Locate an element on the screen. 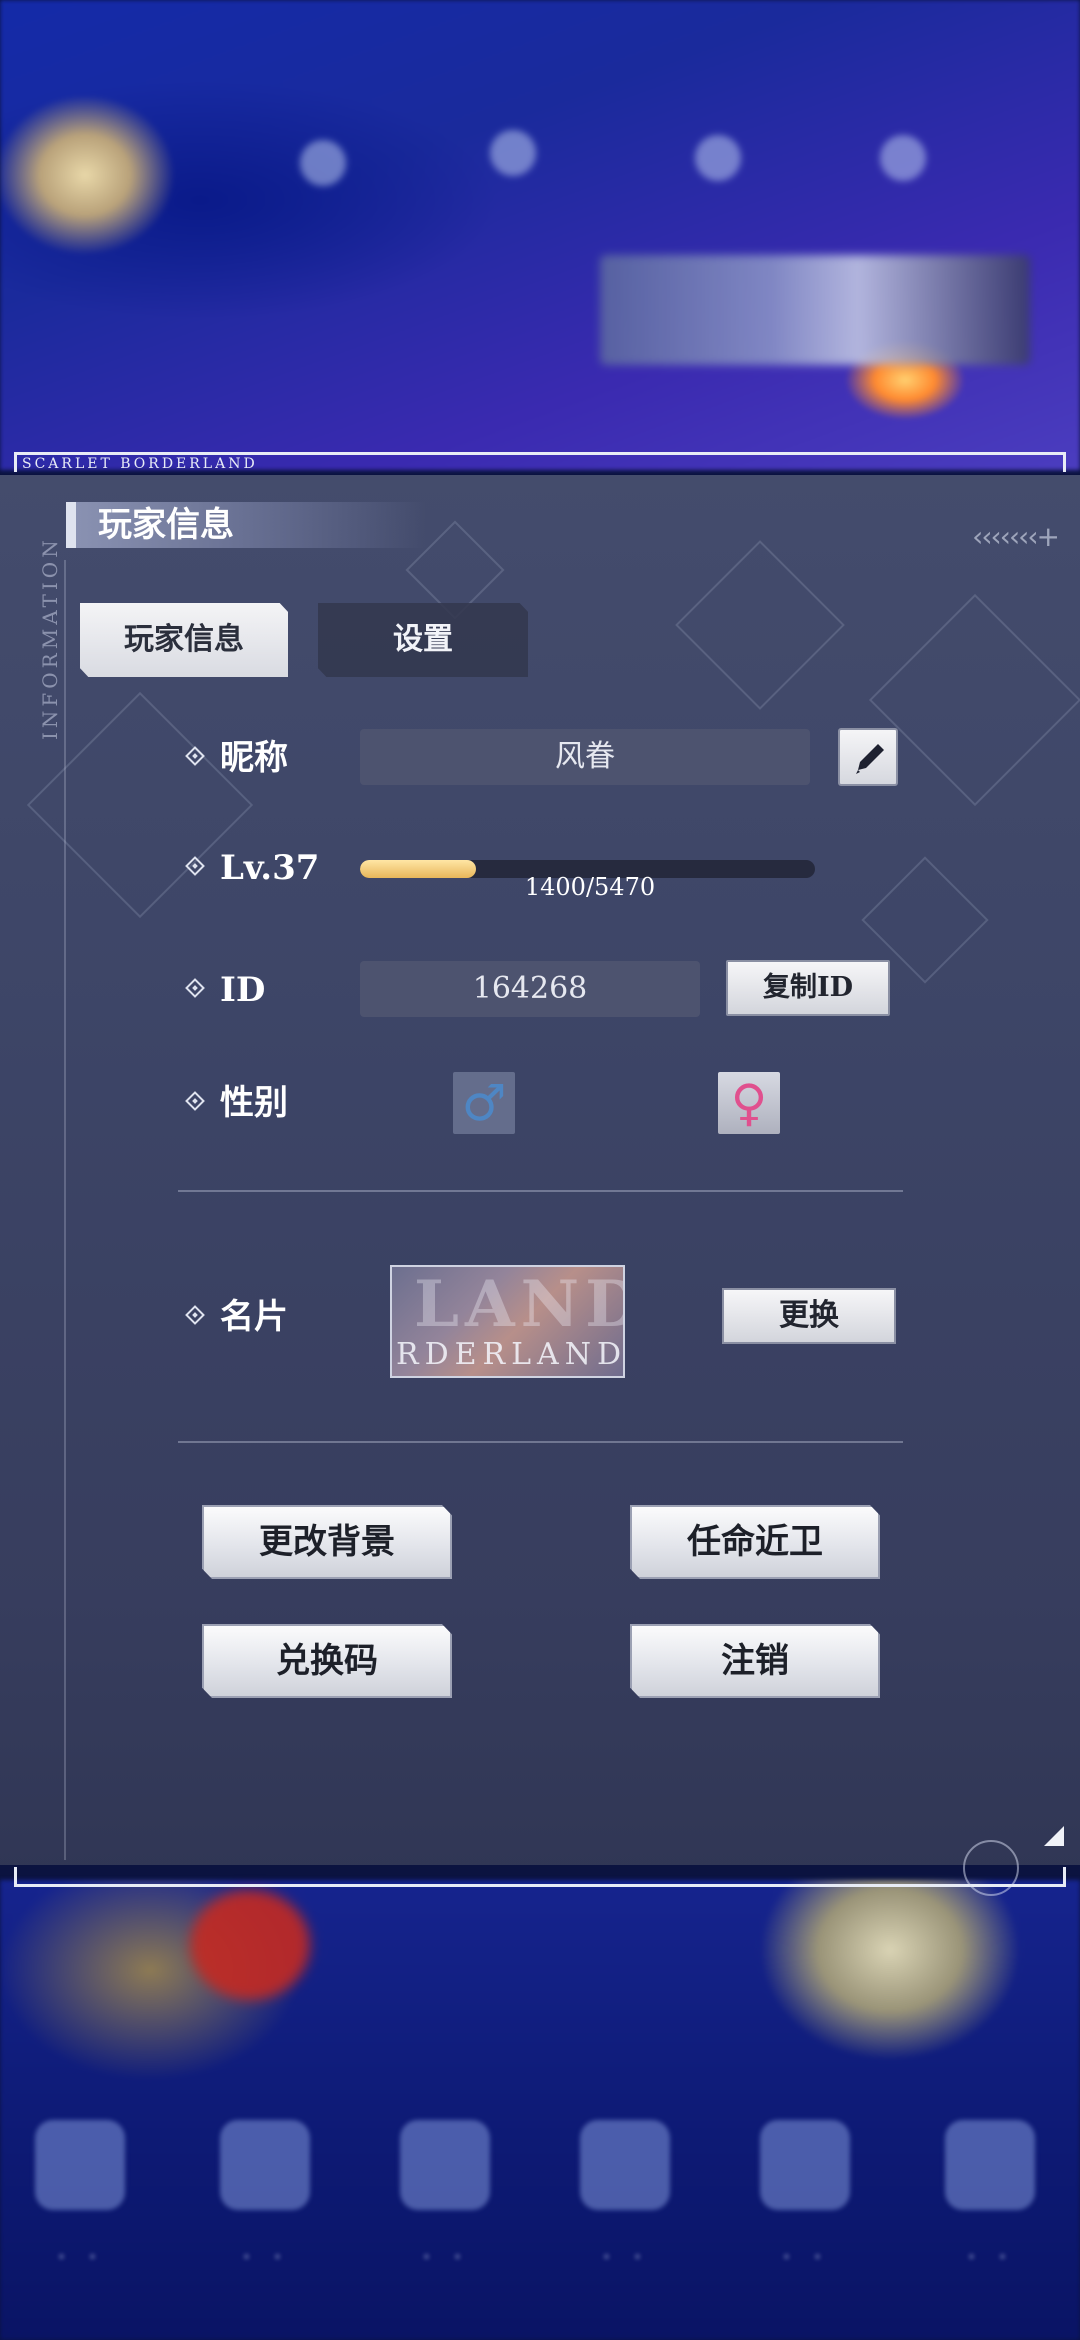  id-label: ID is located at coordinates (243, 990).